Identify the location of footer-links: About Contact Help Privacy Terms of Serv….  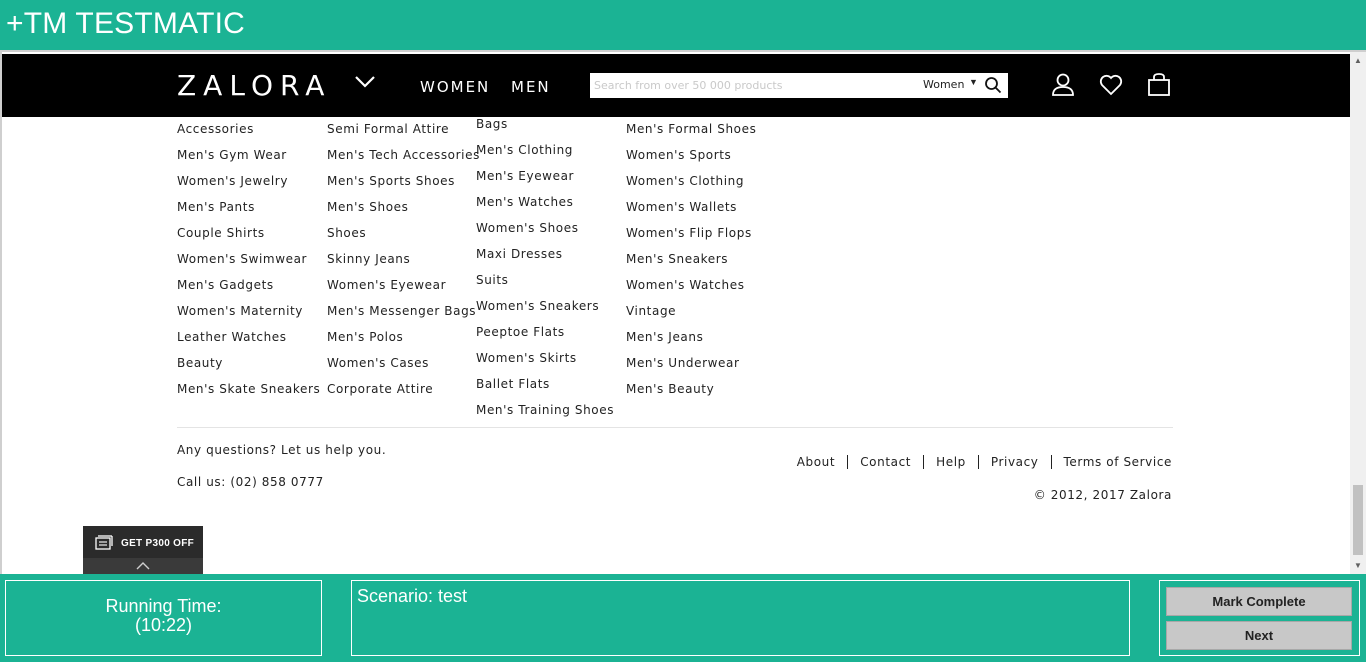
(978, 462).